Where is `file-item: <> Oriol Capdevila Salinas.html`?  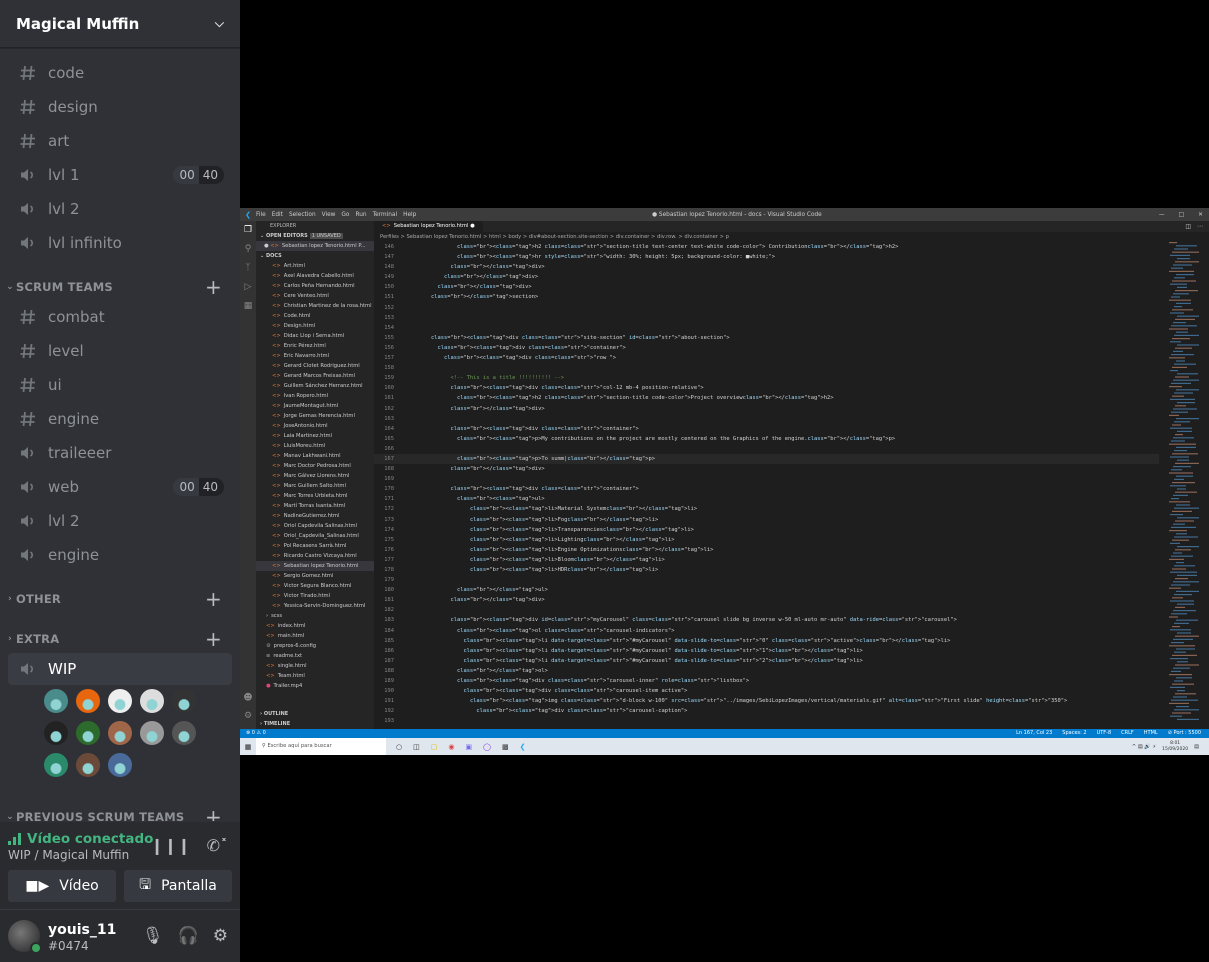
file-item: <> Oriol Capdevila Salinas.html is located at coordinates (315, 526).